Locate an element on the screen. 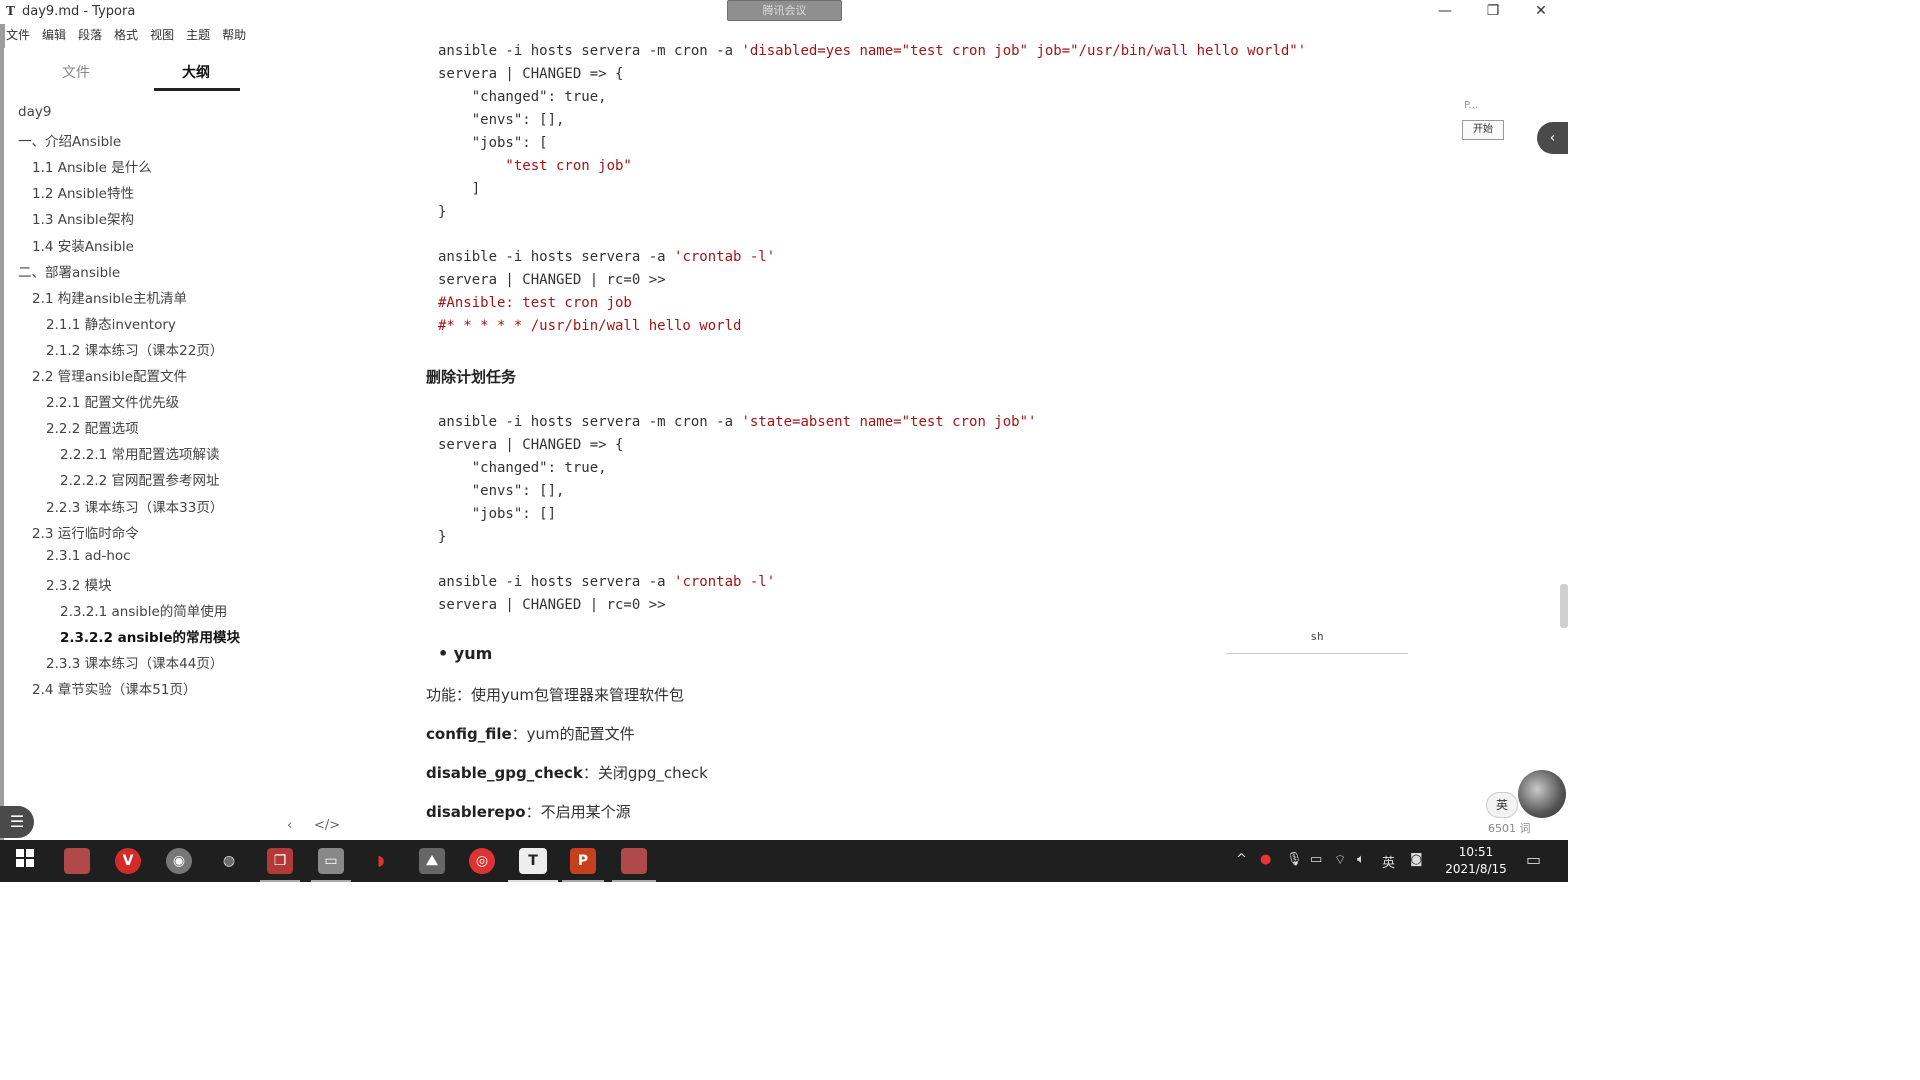  outline-item: 2.3.1 ad-hoc is located at coordinates (88, 556).